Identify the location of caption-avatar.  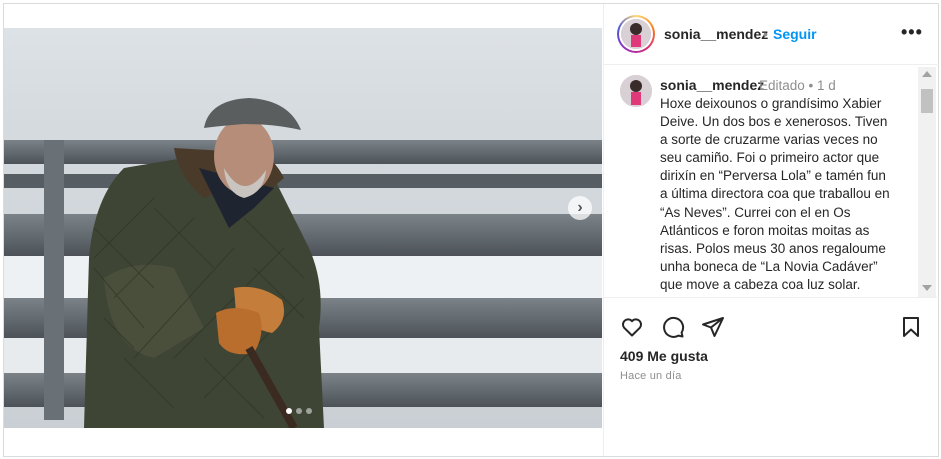
(636, 91).